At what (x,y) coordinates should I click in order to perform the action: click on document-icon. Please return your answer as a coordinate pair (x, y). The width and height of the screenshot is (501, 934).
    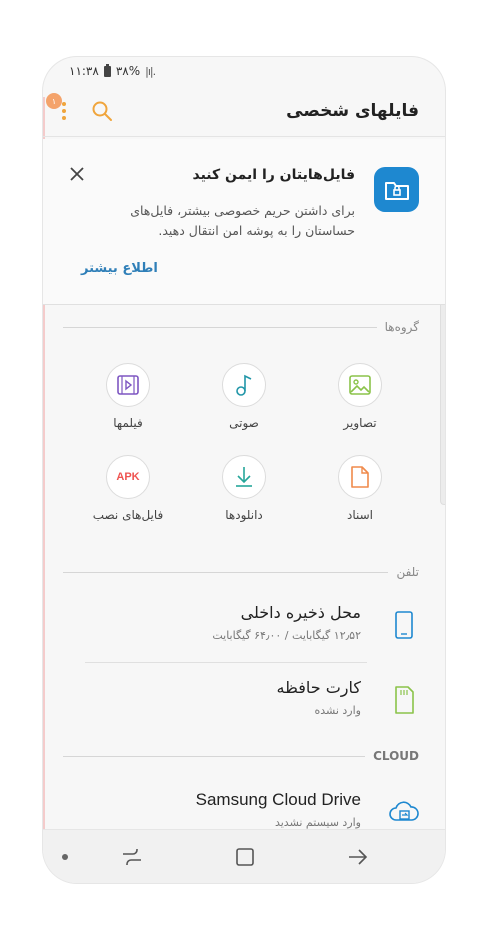
    Looking at the image, I should click on (360, 477).